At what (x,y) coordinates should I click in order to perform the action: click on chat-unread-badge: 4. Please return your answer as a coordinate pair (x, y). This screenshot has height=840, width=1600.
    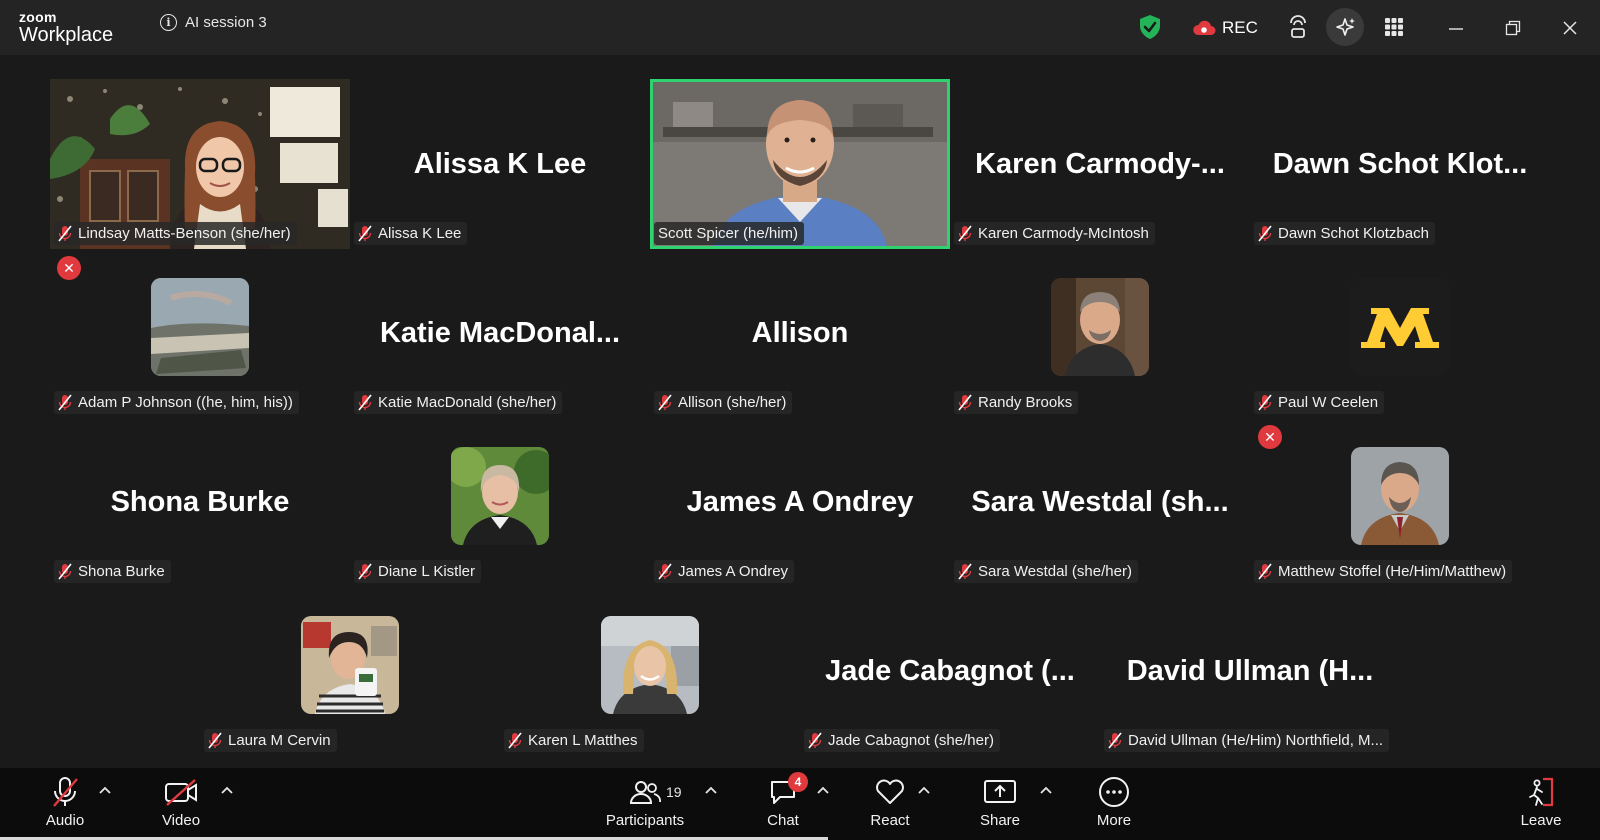
    Looking at the image, I should click on (798, 782).